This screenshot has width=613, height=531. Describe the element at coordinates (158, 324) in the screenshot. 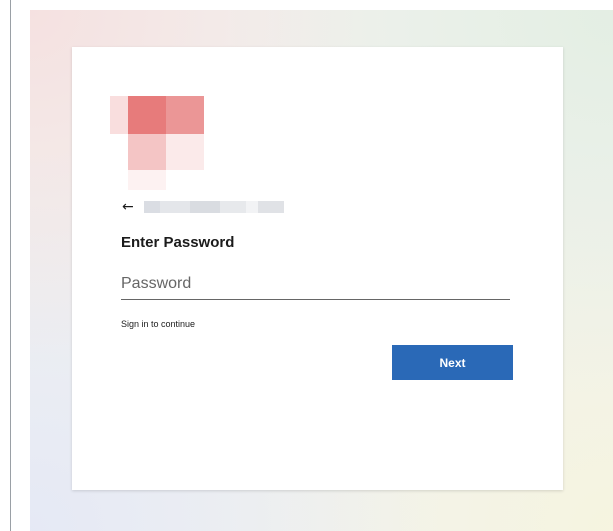

I see `sign-in-hint: Sign in to continue` at that location.